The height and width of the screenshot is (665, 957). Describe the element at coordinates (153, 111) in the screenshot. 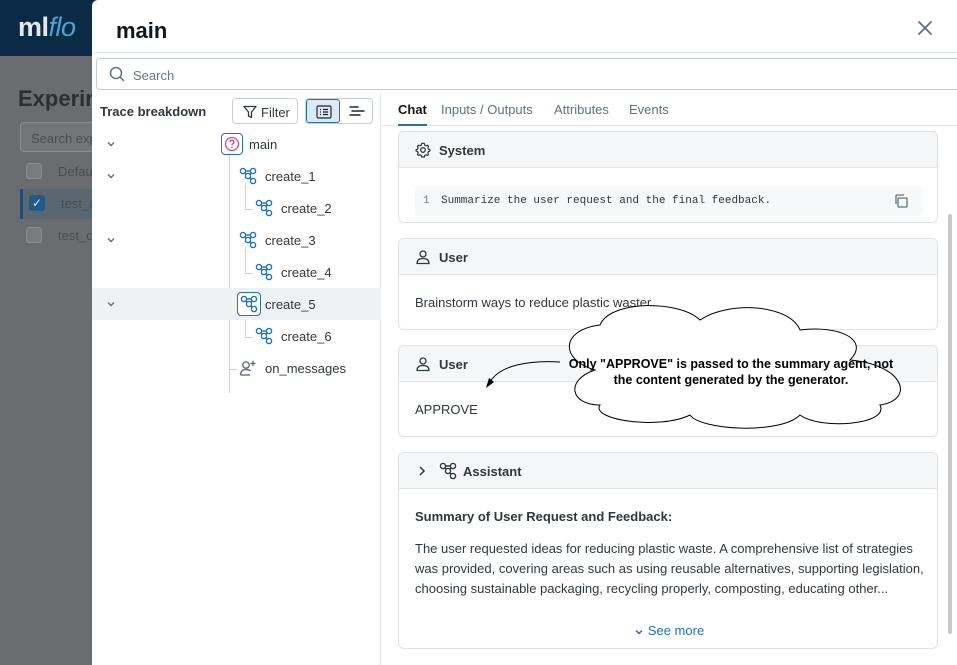

I see `trace-breakdown-title: Trace breakdown` at that location.